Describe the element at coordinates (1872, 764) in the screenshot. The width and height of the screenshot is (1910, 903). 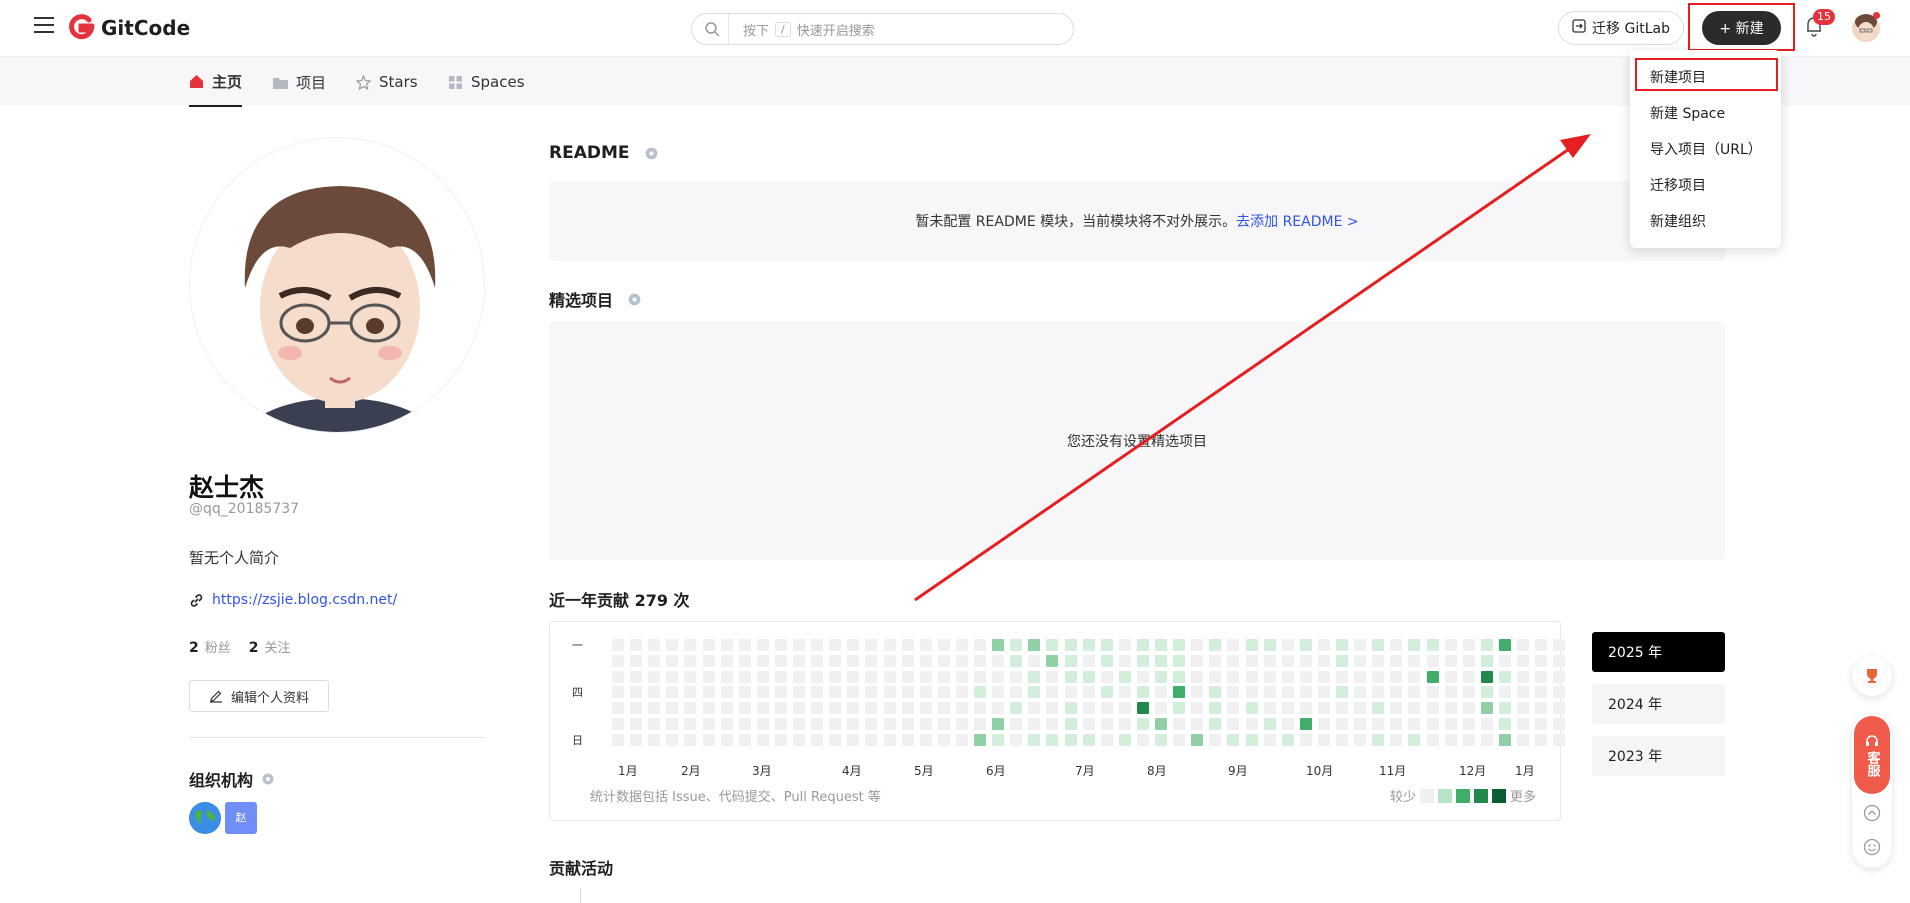
I see `customer-service-label: 客服` at that location.